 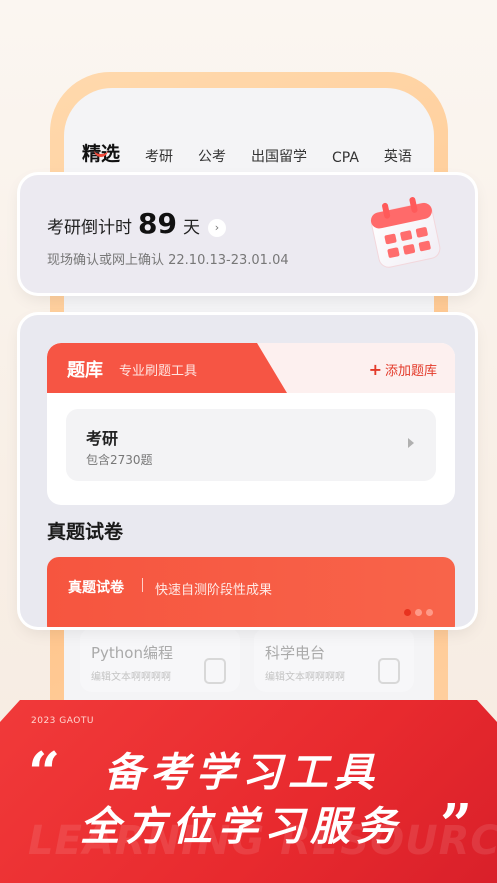 What do you see at coordinates (398, 156) in the screenshot?
I see `tab-english: 英语` at bounding box center [398, 156].